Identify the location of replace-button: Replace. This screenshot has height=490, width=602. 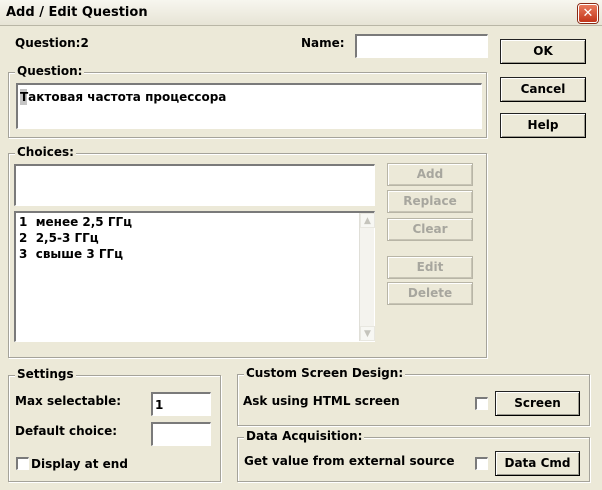
(430, 201).